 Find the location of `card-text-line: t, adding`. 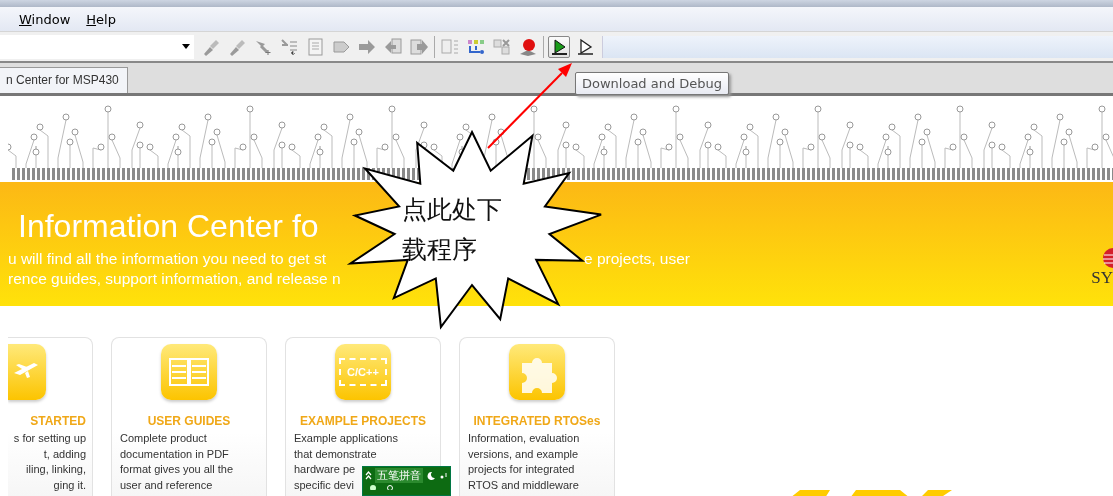

card-text-line: t, adding is located at coordinates (64, 454).